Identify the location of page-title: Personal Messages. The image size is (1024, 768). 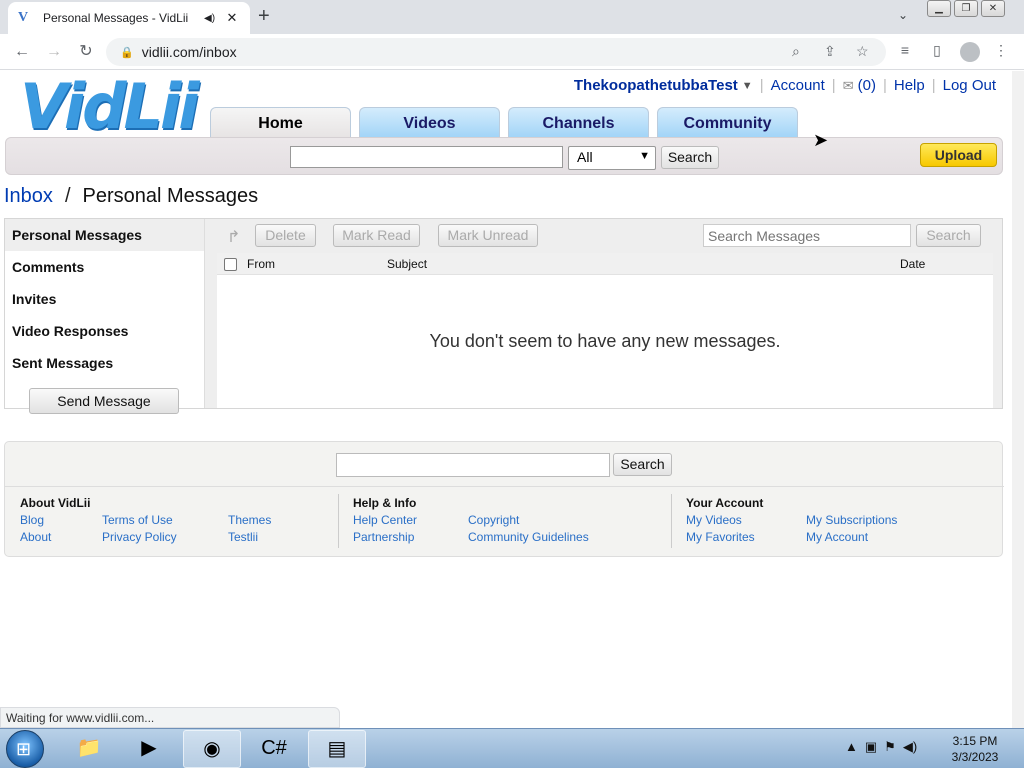
(170, 196).